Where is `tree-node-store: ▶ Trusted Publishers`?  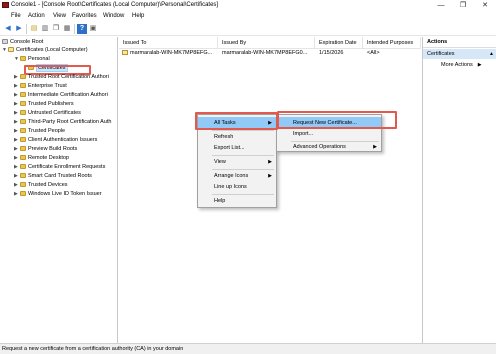 tree-node-store: ▶ Trusted Publishers is located at coordinates (44, 104).